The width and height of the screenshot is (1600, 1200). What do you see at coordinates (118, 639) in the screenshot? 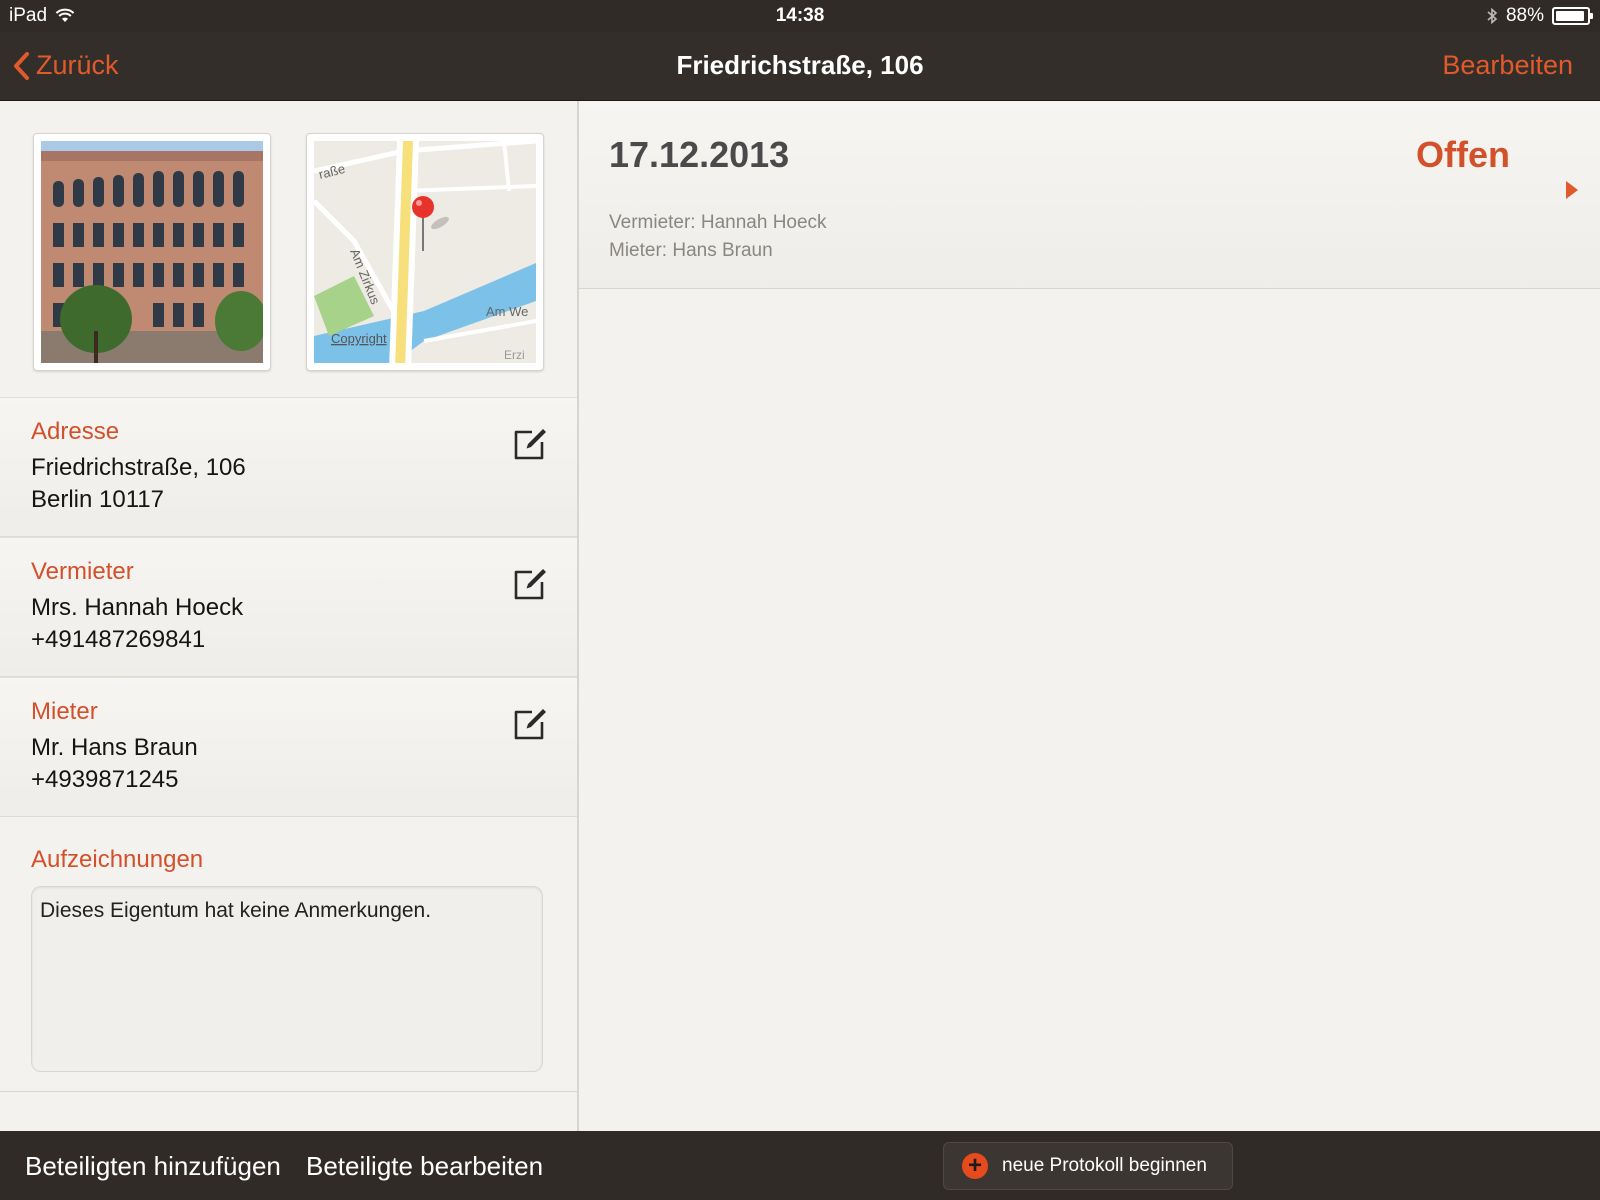
I see `landlord-phone: +491487269841` at bounding box center [118, 639].